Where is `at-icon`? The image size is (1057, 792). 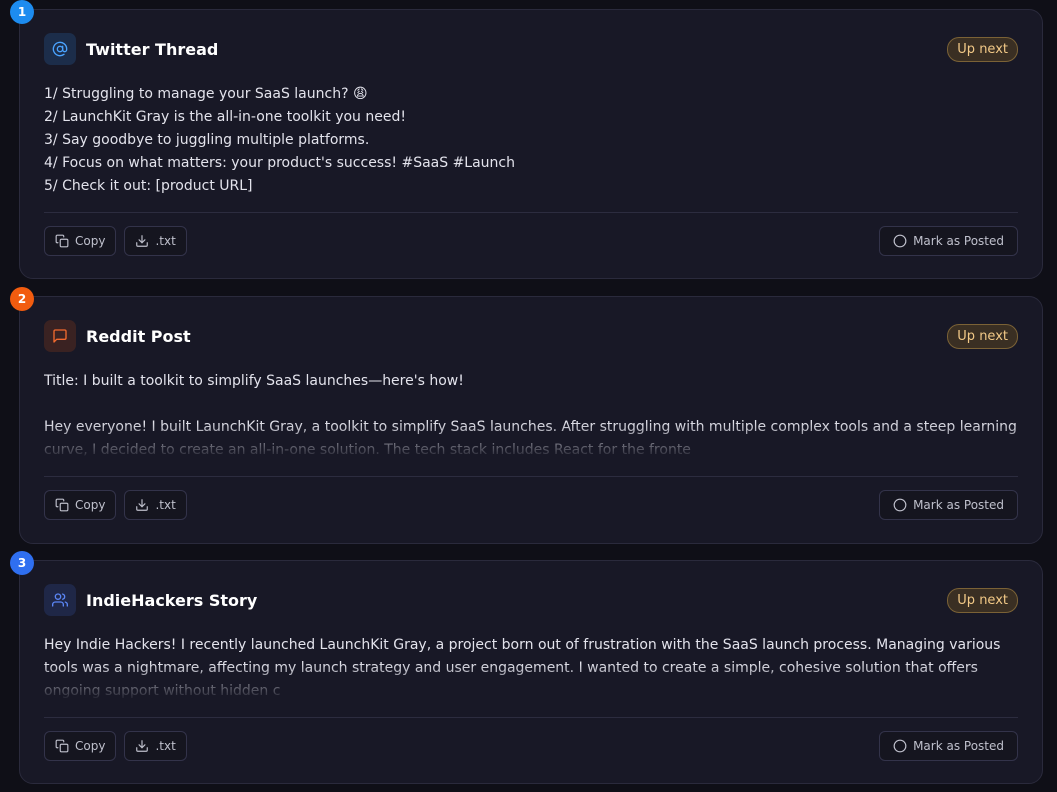
at-icon is located at coordinates (60, 49).